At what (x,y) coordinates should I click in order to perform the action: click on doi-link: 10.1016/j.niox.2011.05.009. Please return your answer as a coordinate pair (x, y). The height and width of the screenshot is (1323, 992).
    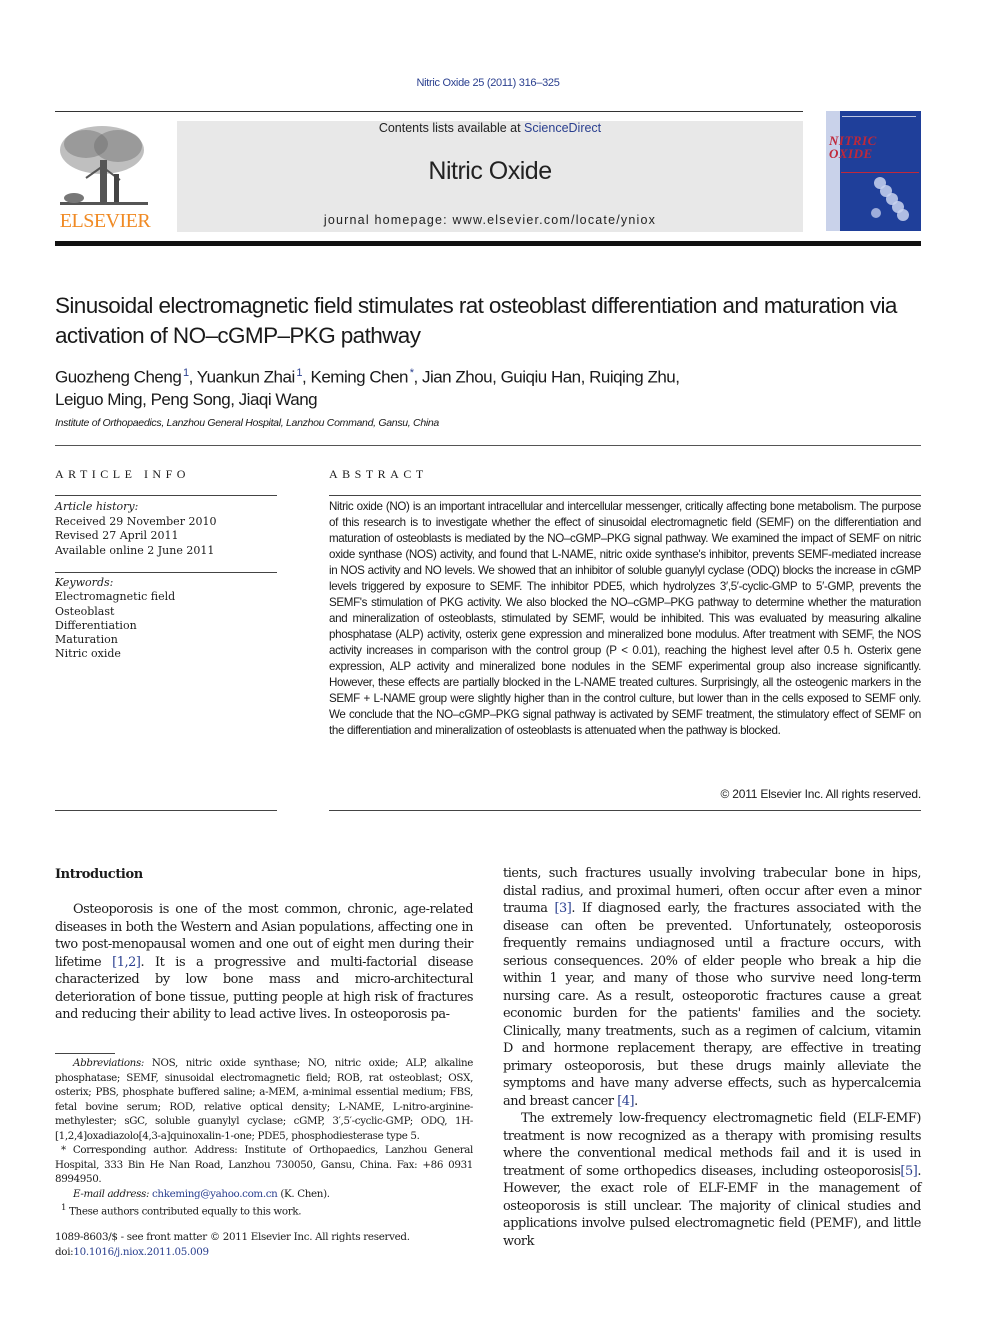
    Looking at the image, I should click on (141, 1252).